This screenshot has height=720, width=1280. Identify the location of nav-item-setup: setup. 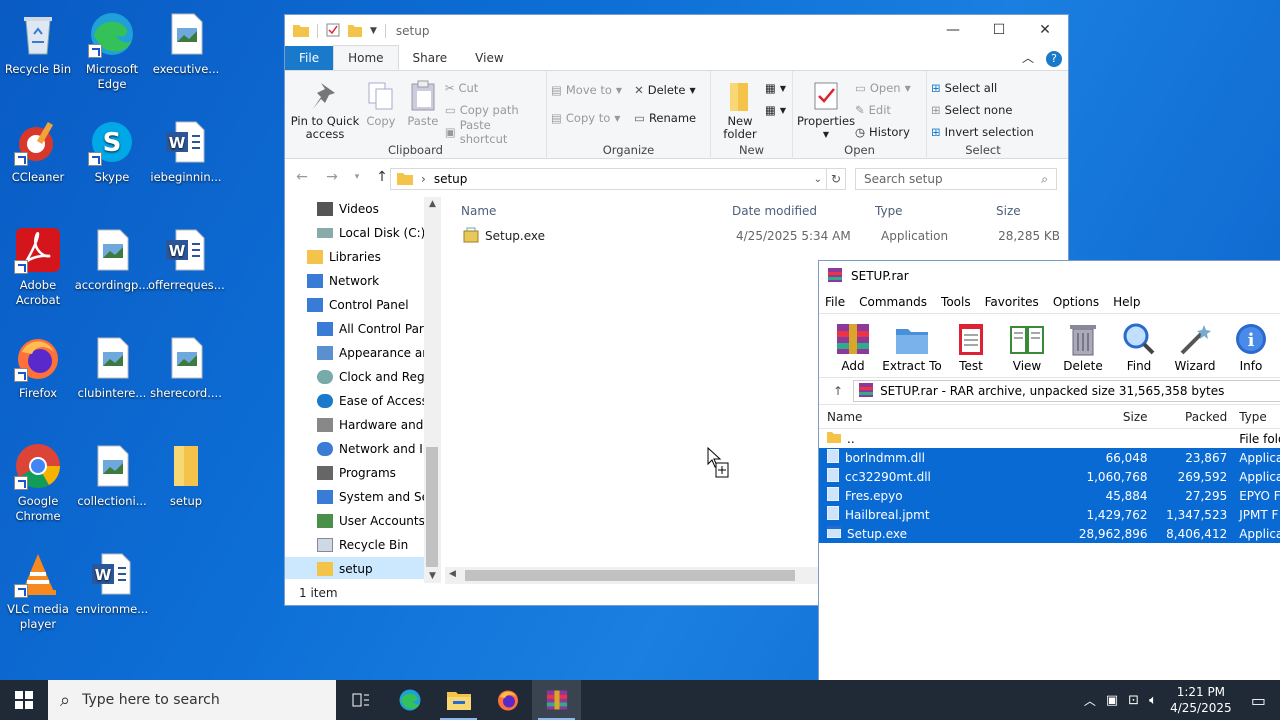
(363, 568).